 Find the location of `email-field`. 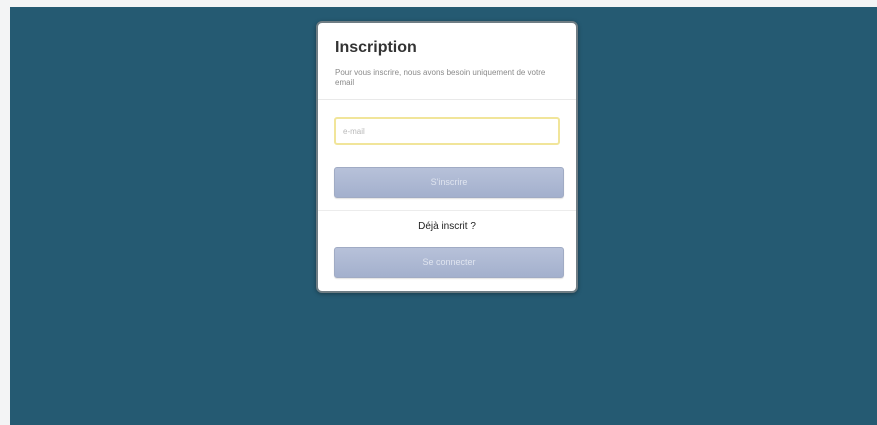

email-field is located at coordinates (447, 131).